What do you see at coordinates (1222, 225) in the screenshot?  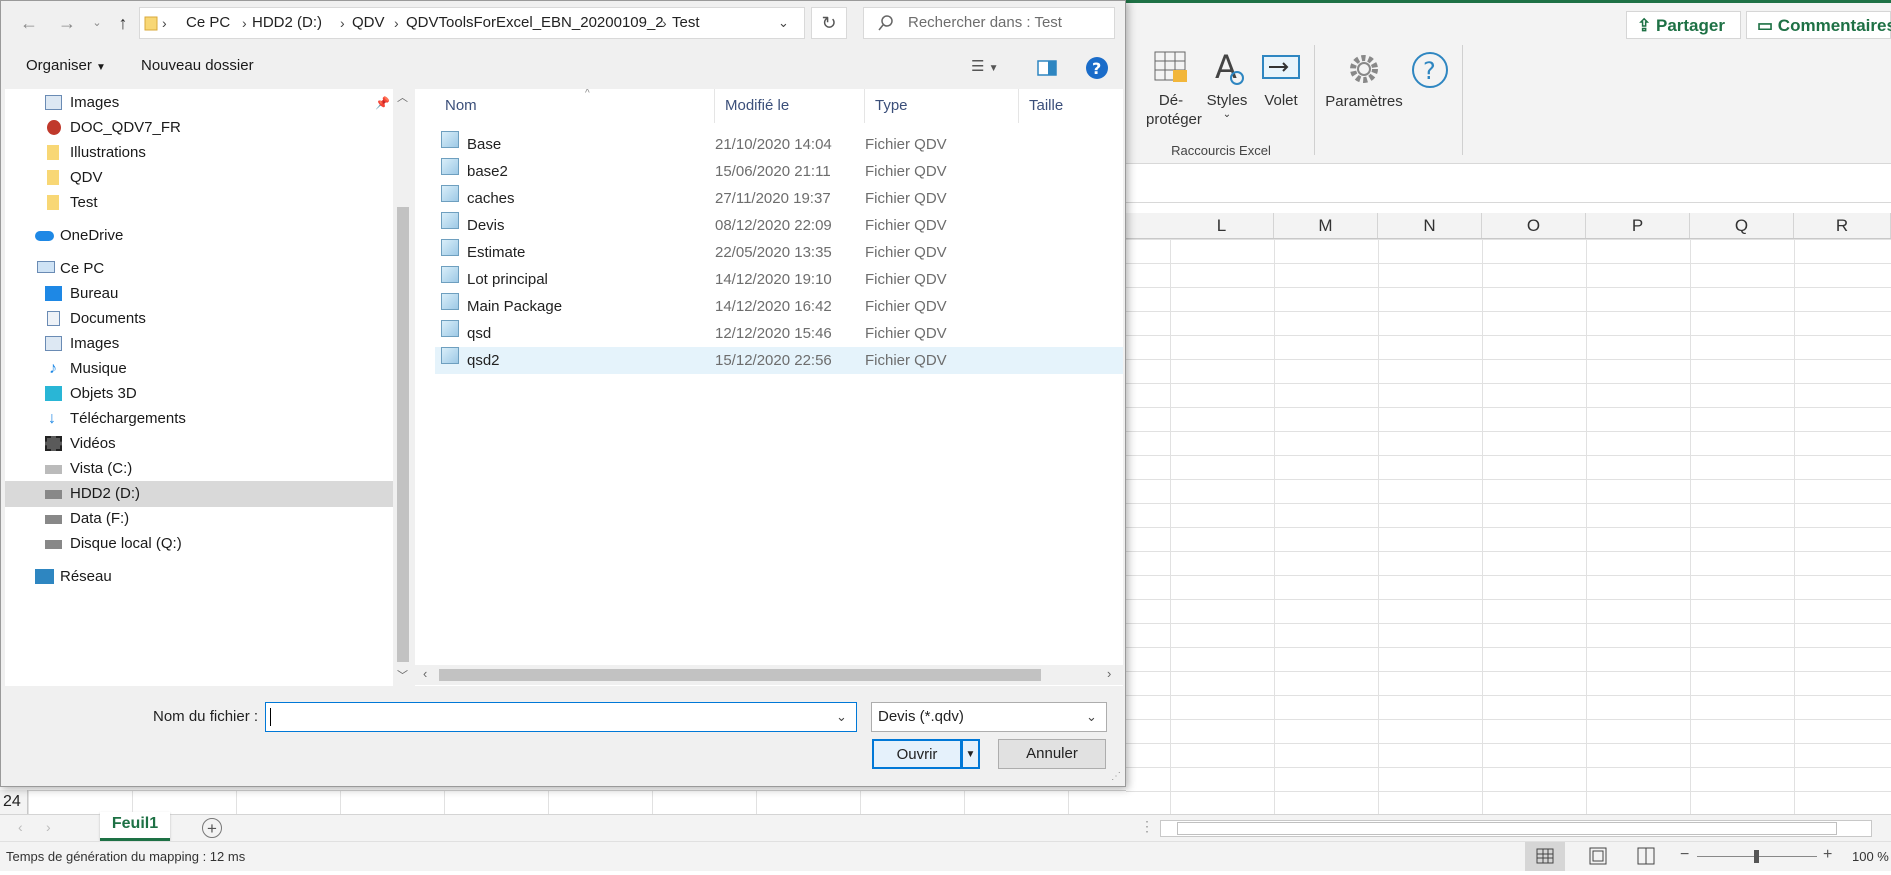 I see `column-header-l: L` at bounding box center [1222, 225].